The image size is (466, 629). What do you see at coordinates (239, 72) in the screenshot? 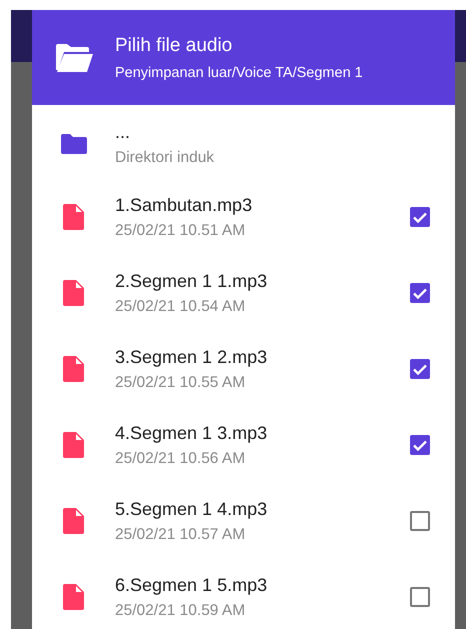
I see `folder-path: Penyimpanan luar/Voice TA/Segmen 1` at bounding box center [239, 72].